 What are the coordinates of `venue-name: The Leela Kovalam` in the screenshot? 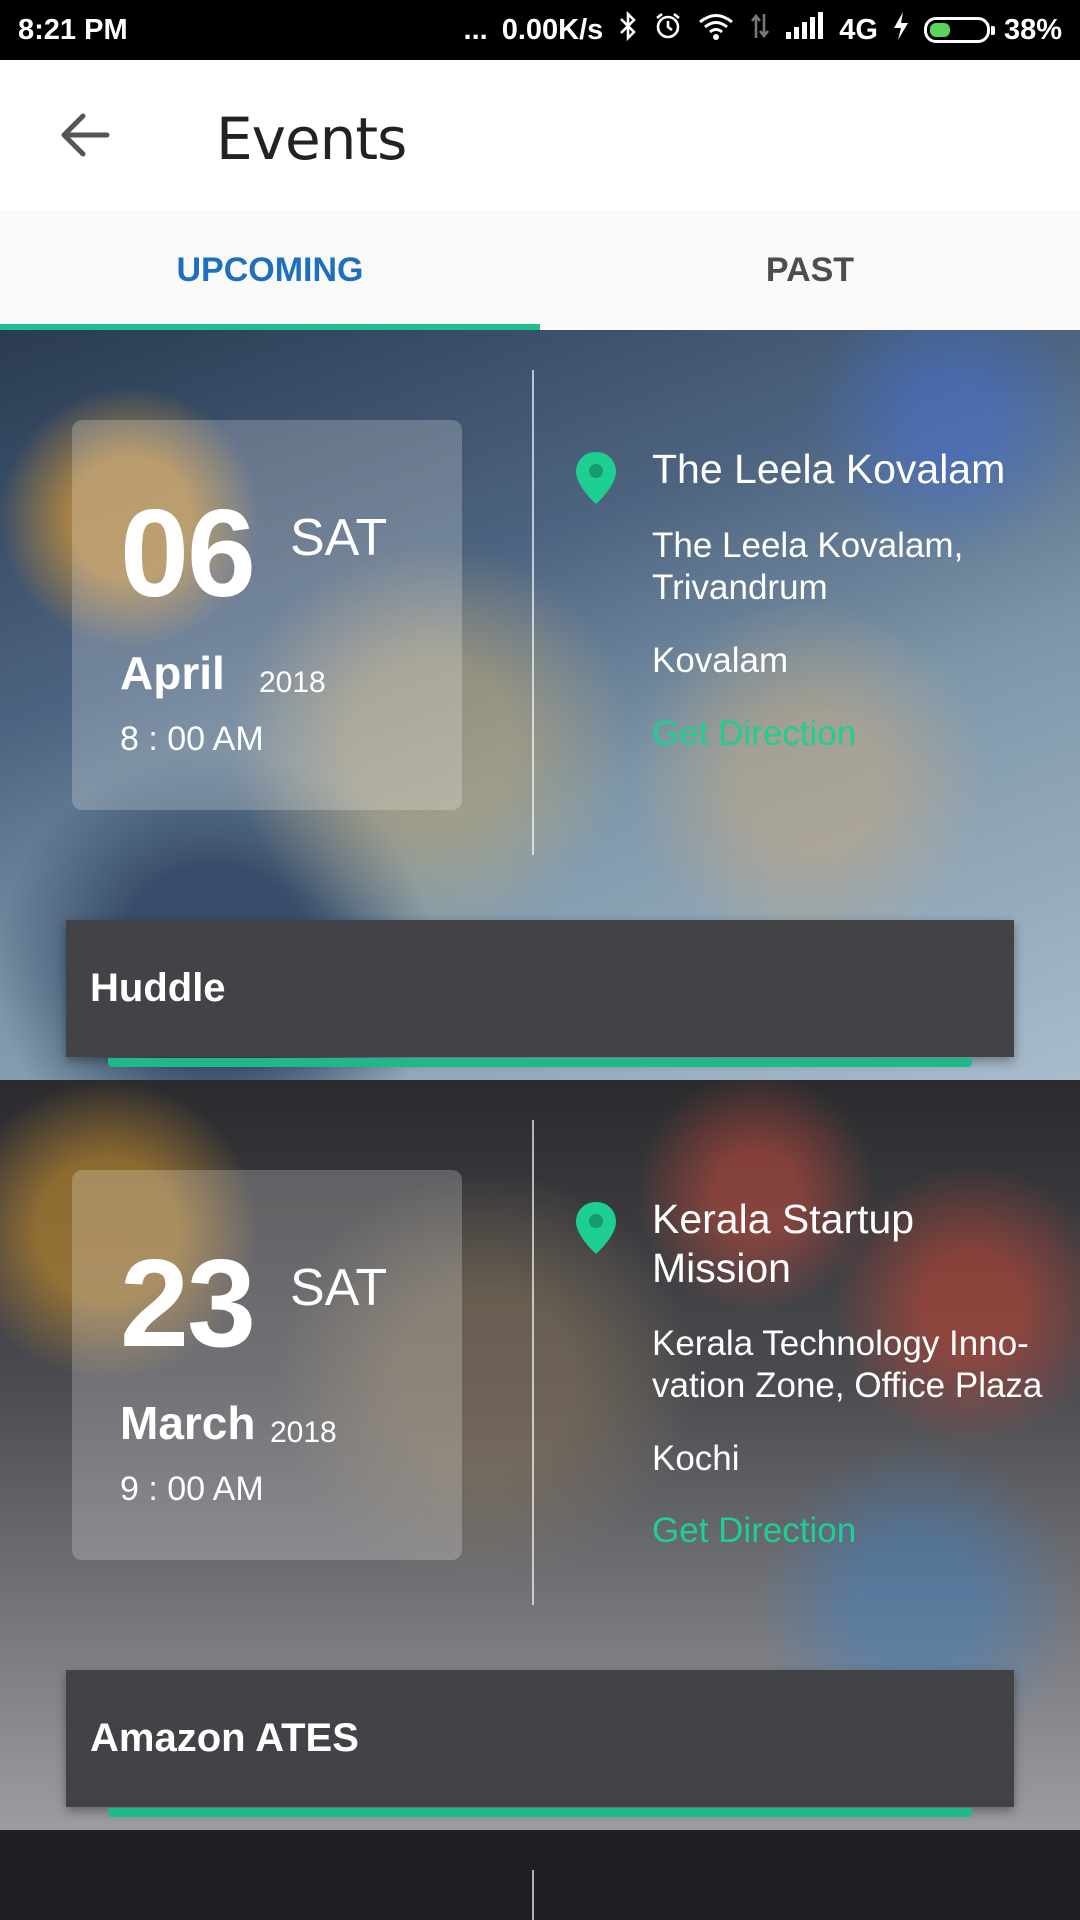 It's located at (829, 469).